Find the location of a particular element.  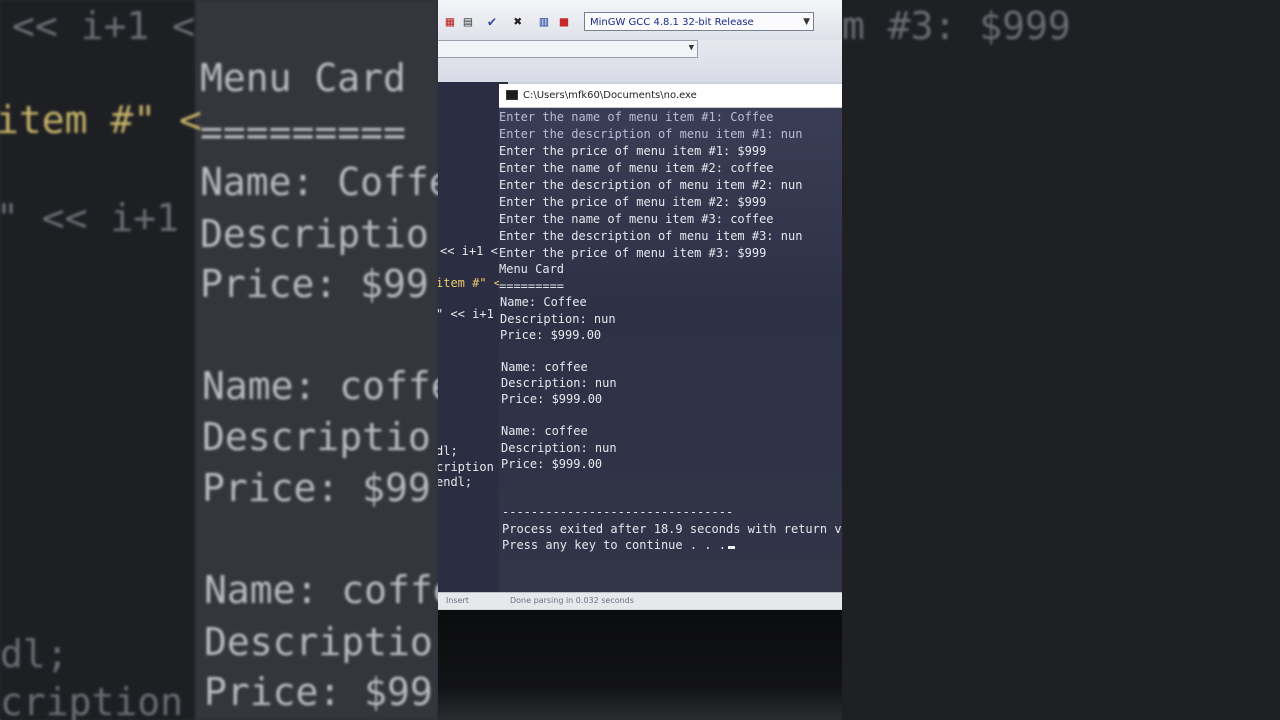

grid-alt-icon: ▤ is located at coordinates (468, 22).